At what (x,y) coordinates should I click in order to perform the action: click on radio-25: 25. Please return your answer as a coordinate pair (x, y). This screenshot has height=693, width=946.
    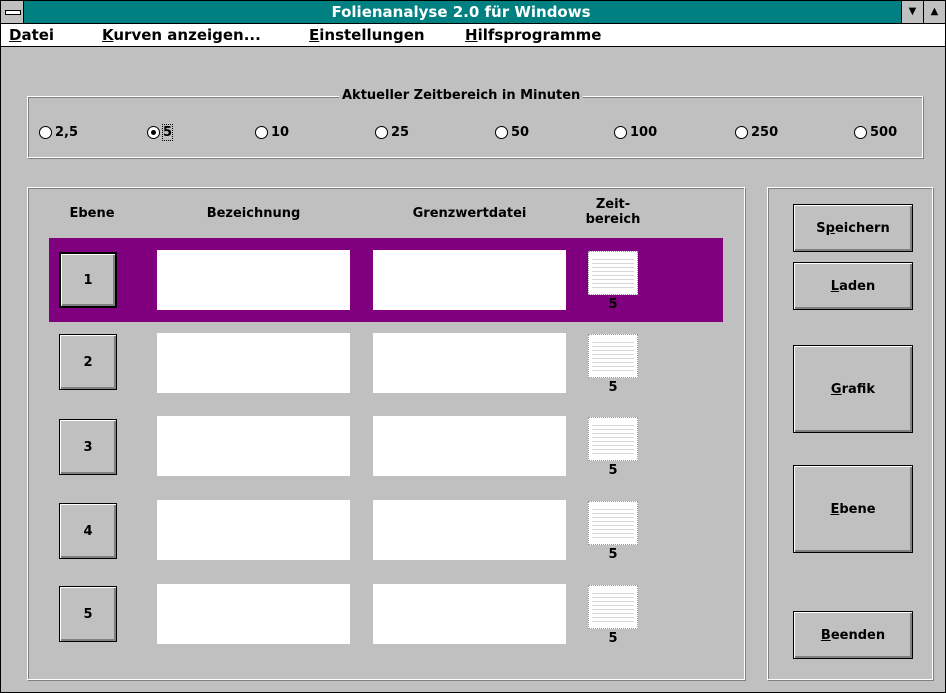
    Looking at the image, I should click on (392, 132).